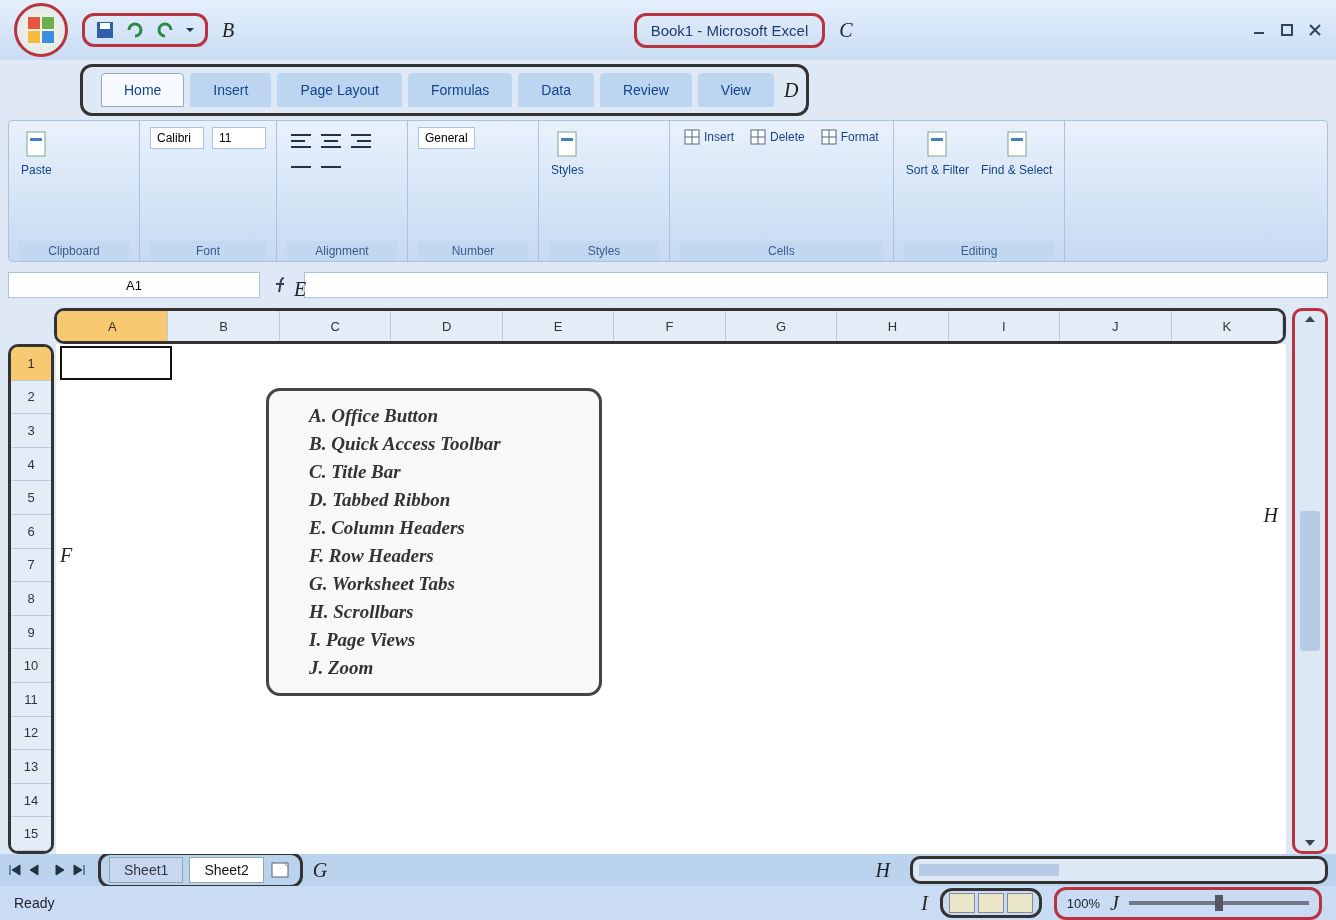 The height and width of the screenshot is (920, 1336). Describe the element at coordinates (342, 251) in the screenshot. I see `group-label: Alignment` at that location.